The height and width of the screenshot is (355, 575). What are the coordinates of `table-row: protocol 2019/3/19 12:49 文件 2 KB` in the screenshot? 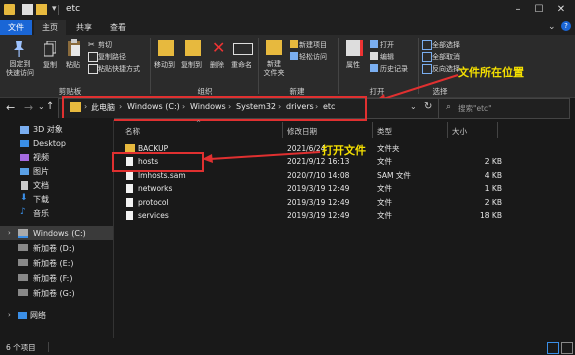 It's located at (315, 202).